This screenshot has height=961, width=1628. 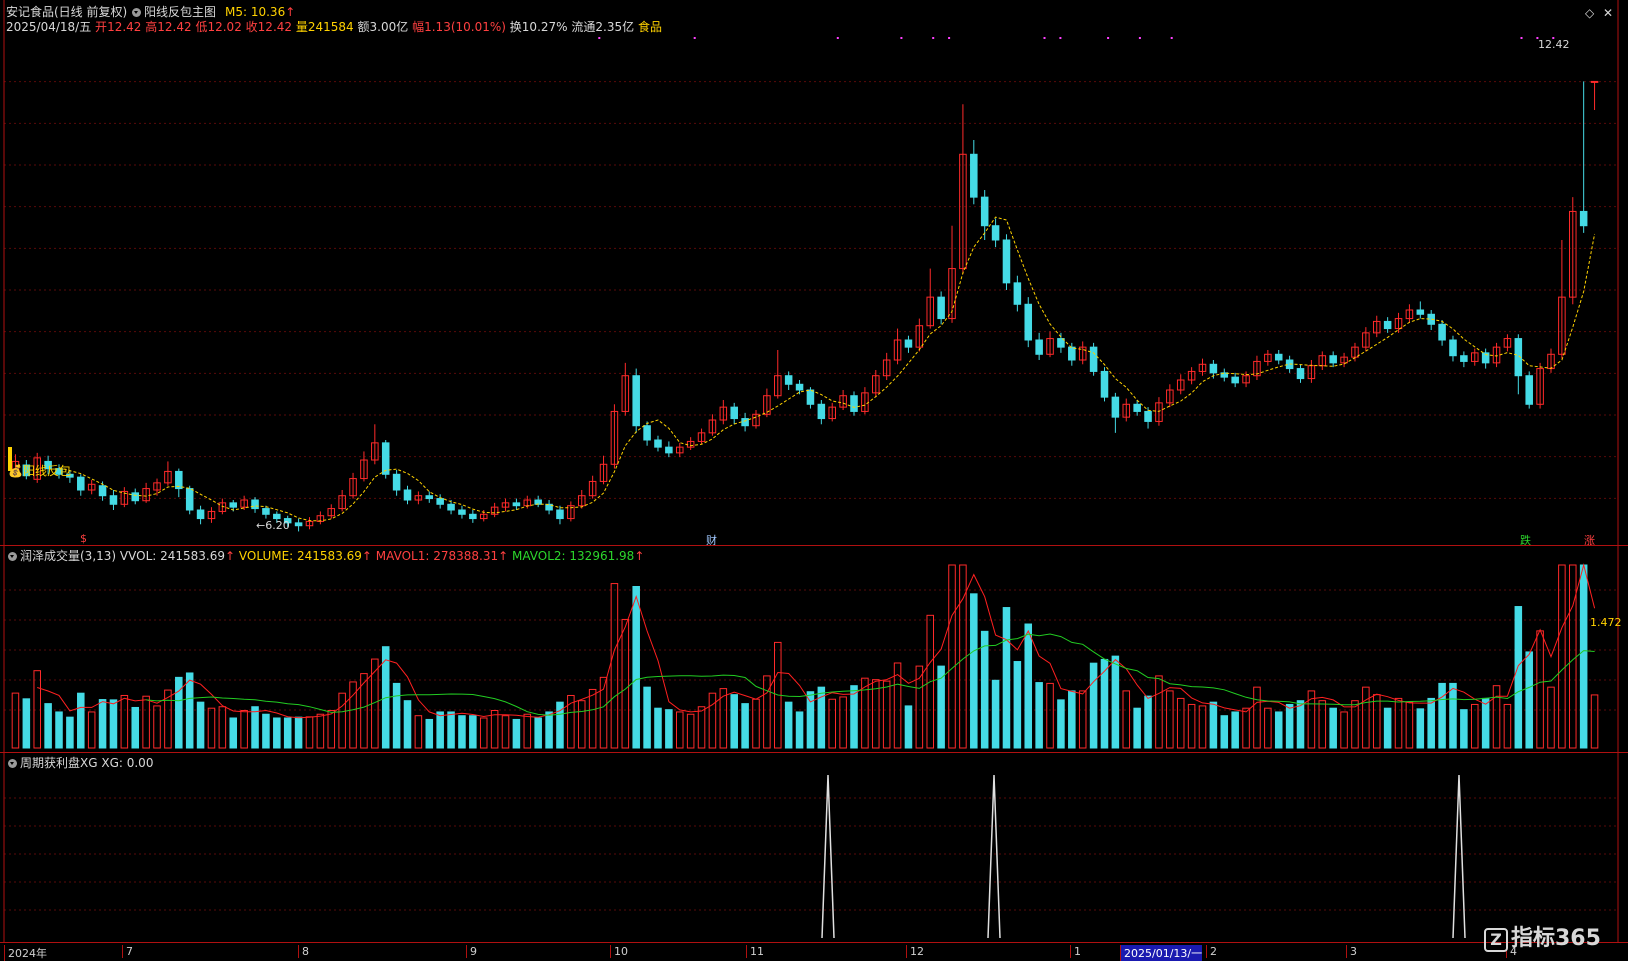 I want to click on mavol2-line, so click(x=870, y=674).